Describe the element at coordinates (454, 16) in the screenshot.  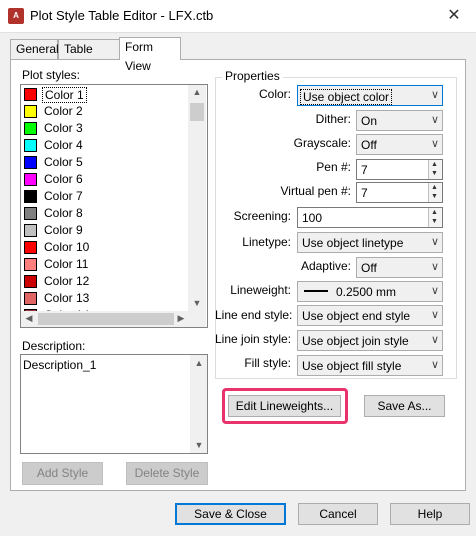
I see `close-button: ✕` at that location.